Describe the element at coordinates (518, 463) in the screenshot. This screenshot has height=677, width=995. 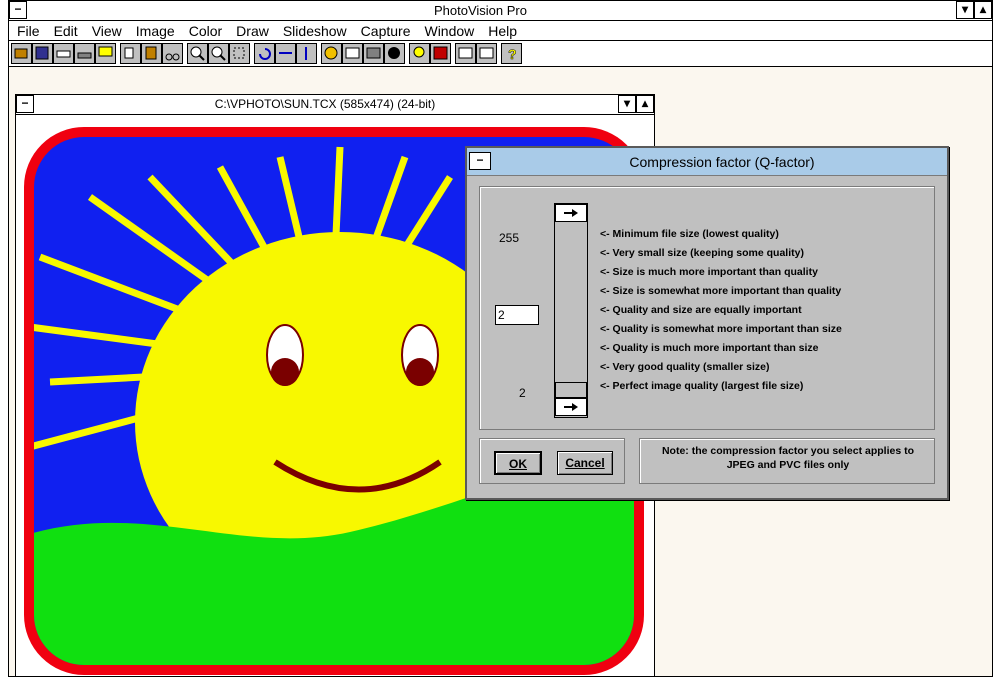
I see `ok-button: OK` at that location.